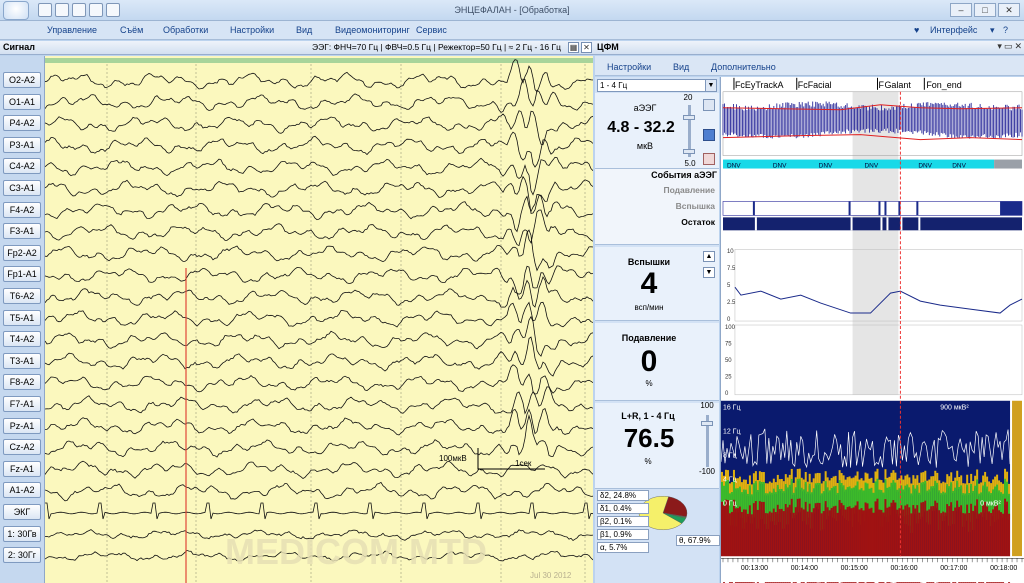 Image resolution: width=1024 pixels, height=583 pixels. Describe the element at coordinates (953, 30) in the screenshot. I see `interface-menu: Интерфейс` at that location.